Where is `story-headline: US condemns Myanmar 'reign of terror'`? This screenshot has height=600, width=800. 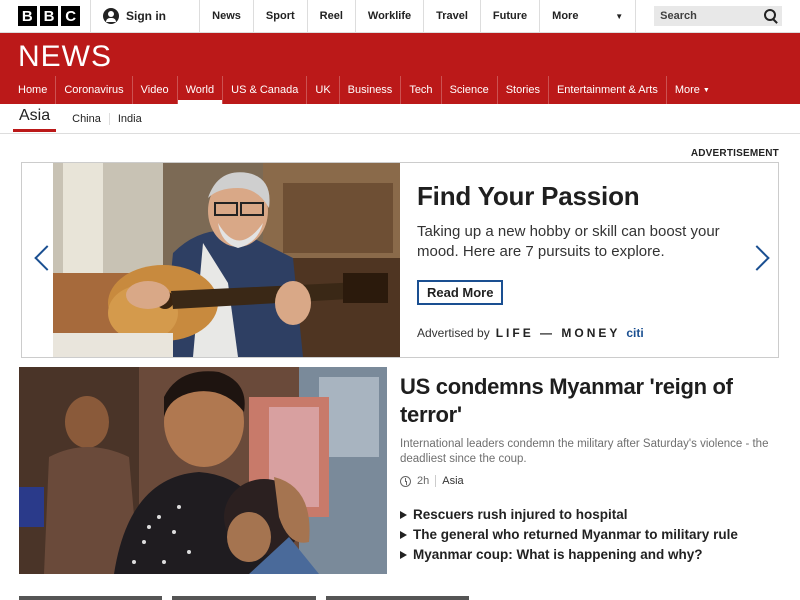 story-headline: US condemns Myanmar 'reign of terror' is located at coordinates (590, 401).